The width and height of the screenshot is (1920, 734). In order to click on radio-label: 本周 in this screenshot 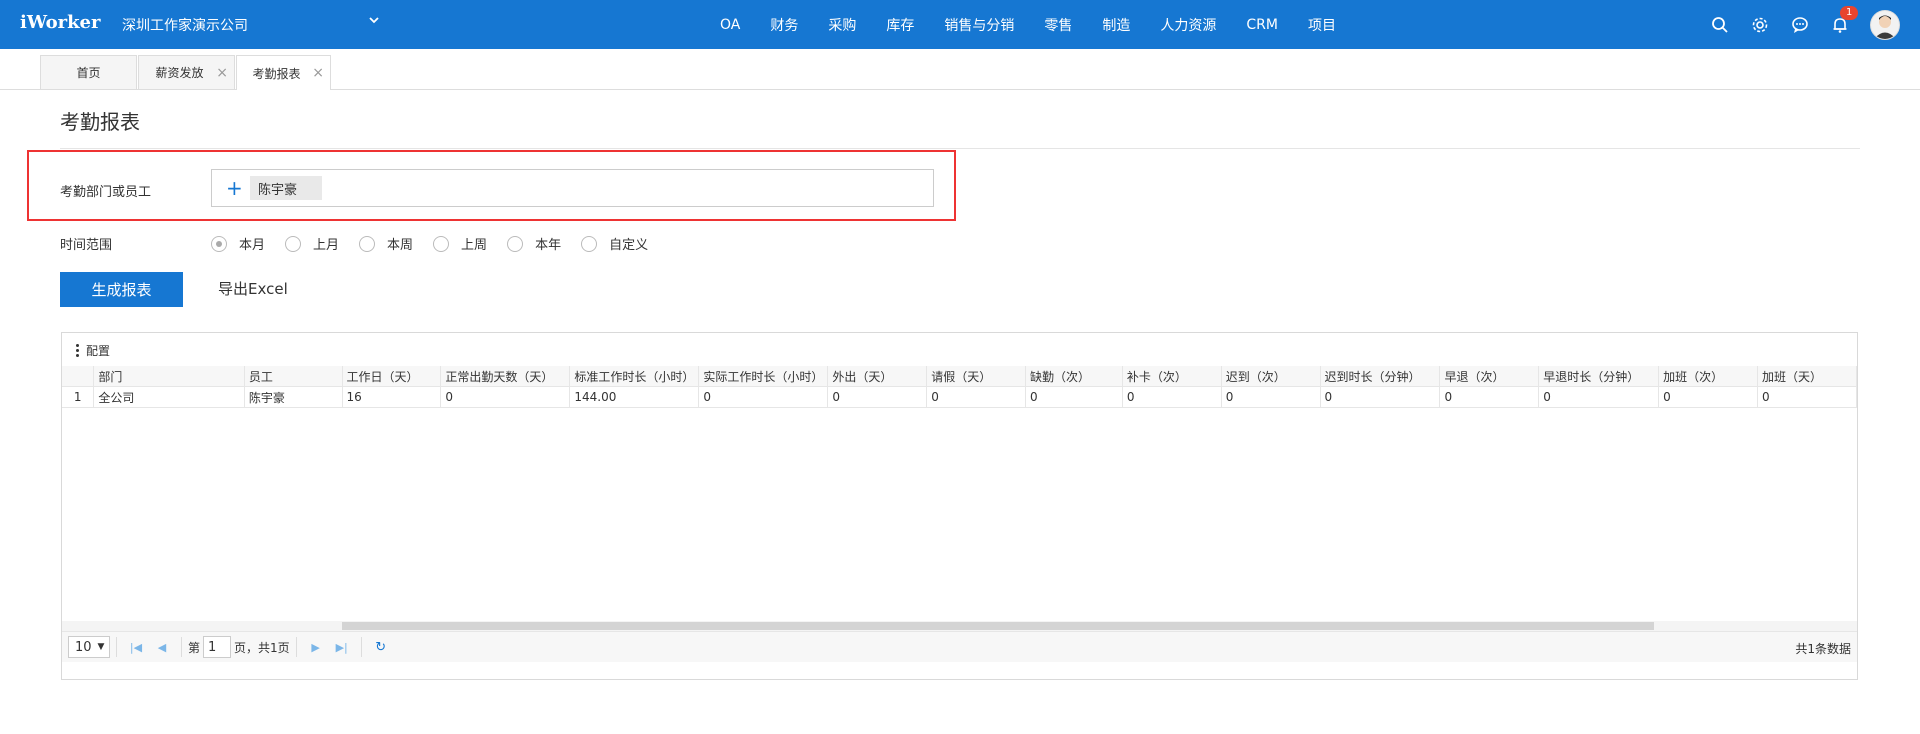, I will do `click(400, 245)`.